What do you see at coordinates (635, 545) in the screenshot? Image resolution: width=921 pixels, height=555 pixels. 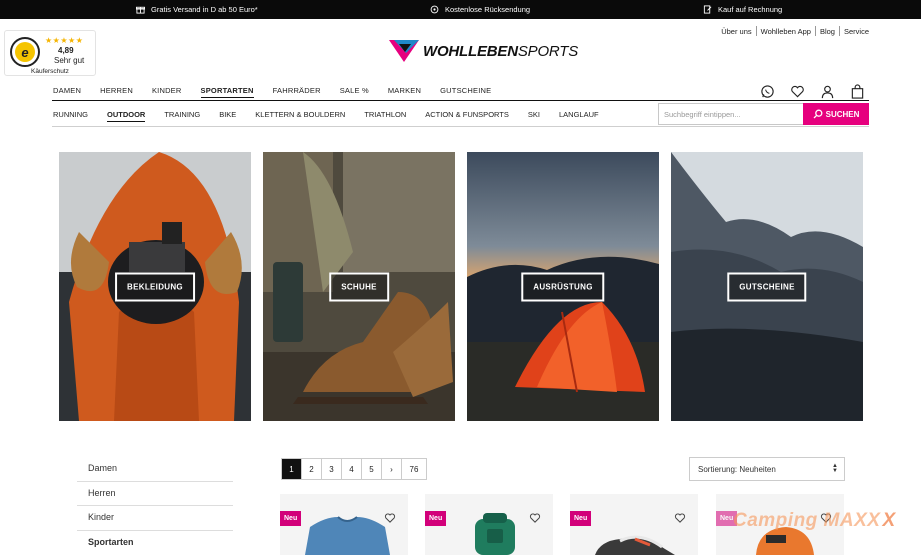 I see `shoe-image` at bounding box center [635, 545].